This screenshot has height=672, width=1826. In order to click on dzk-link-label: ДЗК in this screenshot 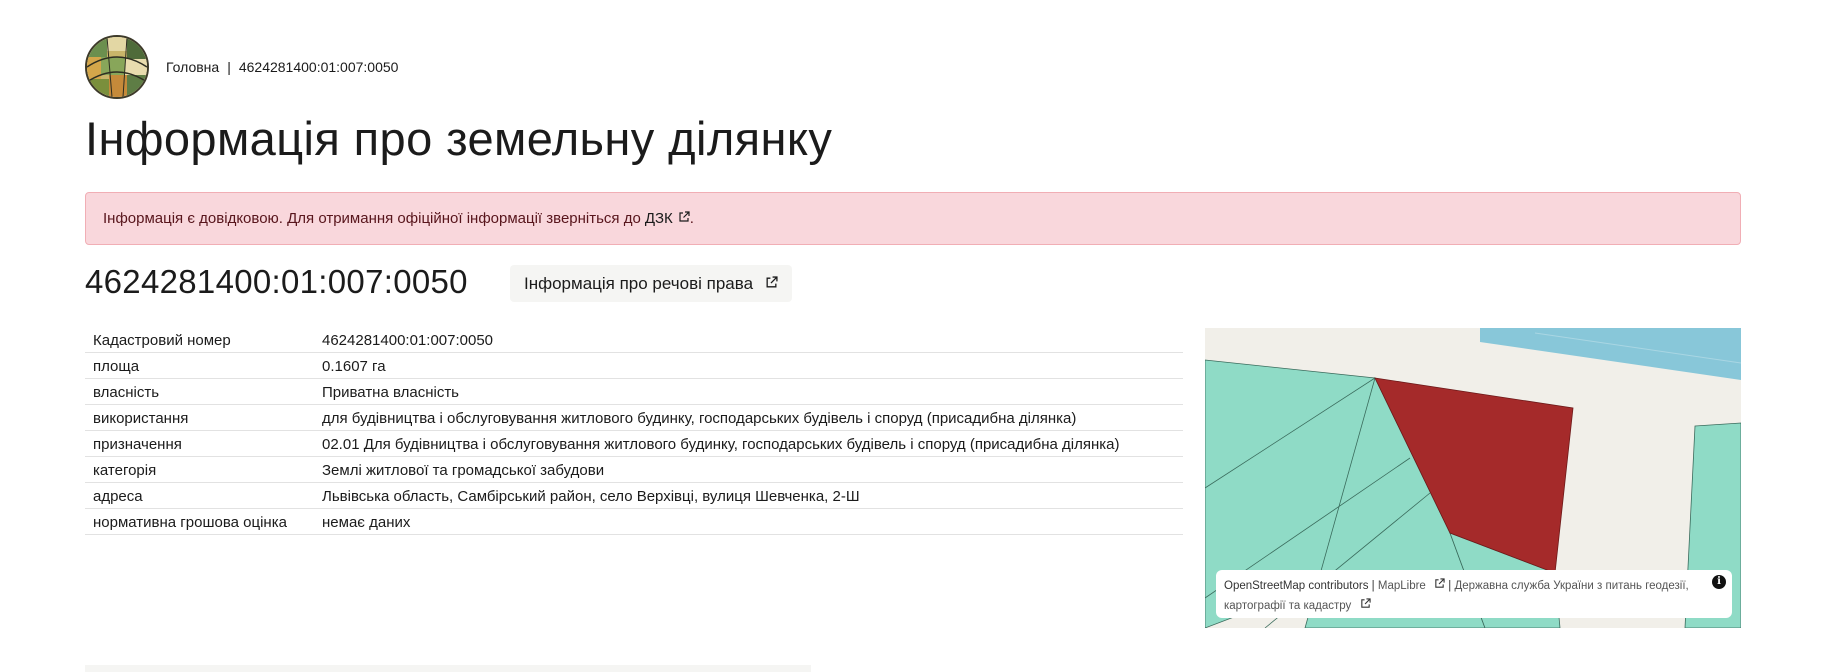, I will do `click(658, 218)`.